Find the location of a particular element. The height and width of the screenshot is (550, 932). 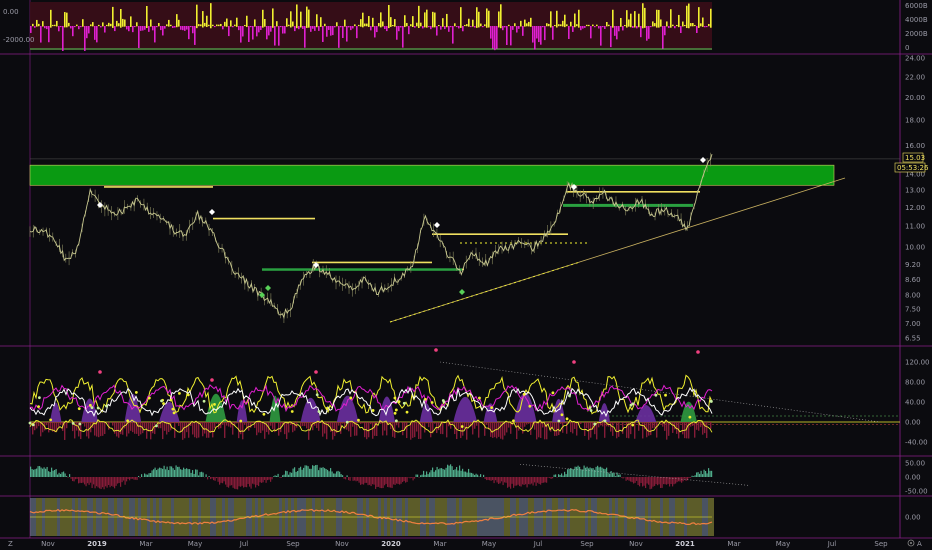

volume-delta-pane is located at coordinates (371, 26).